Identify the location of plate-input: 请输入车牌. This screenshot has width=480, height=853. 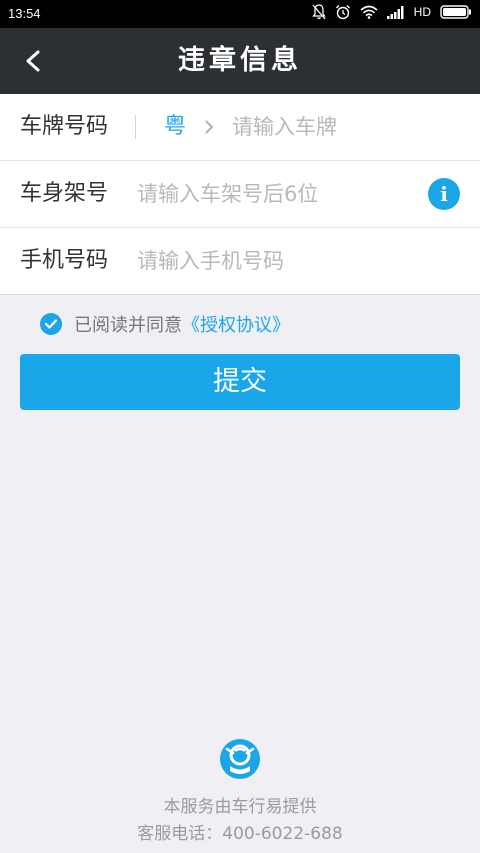
(284, 127).